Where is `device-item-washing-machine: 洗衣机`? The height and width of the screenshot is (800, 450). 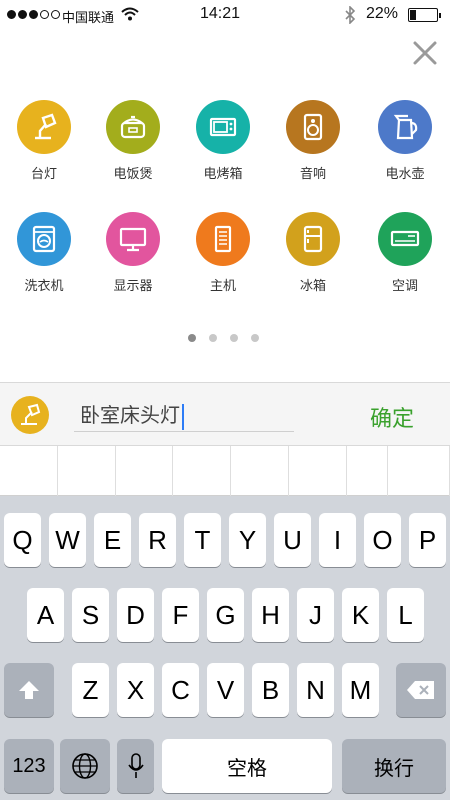
device-item-washing-machine: 洗衣机 is located at coordinates (44, 253).